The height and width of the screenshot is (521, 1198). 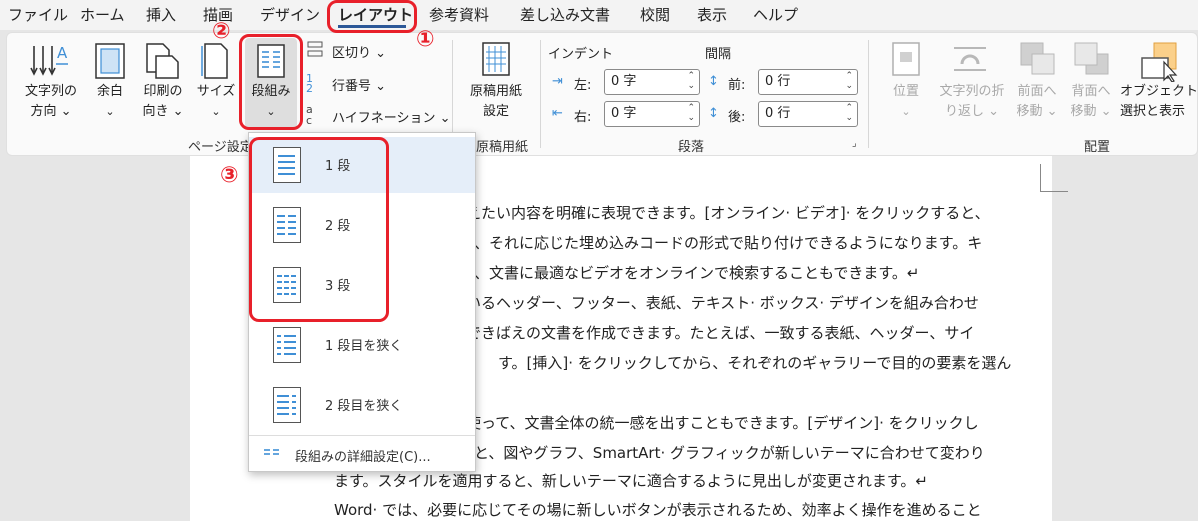 What do you see at coordinates (110, 61) in the screenshot?
I see `margins-icon` at bounding box center [110, 61].